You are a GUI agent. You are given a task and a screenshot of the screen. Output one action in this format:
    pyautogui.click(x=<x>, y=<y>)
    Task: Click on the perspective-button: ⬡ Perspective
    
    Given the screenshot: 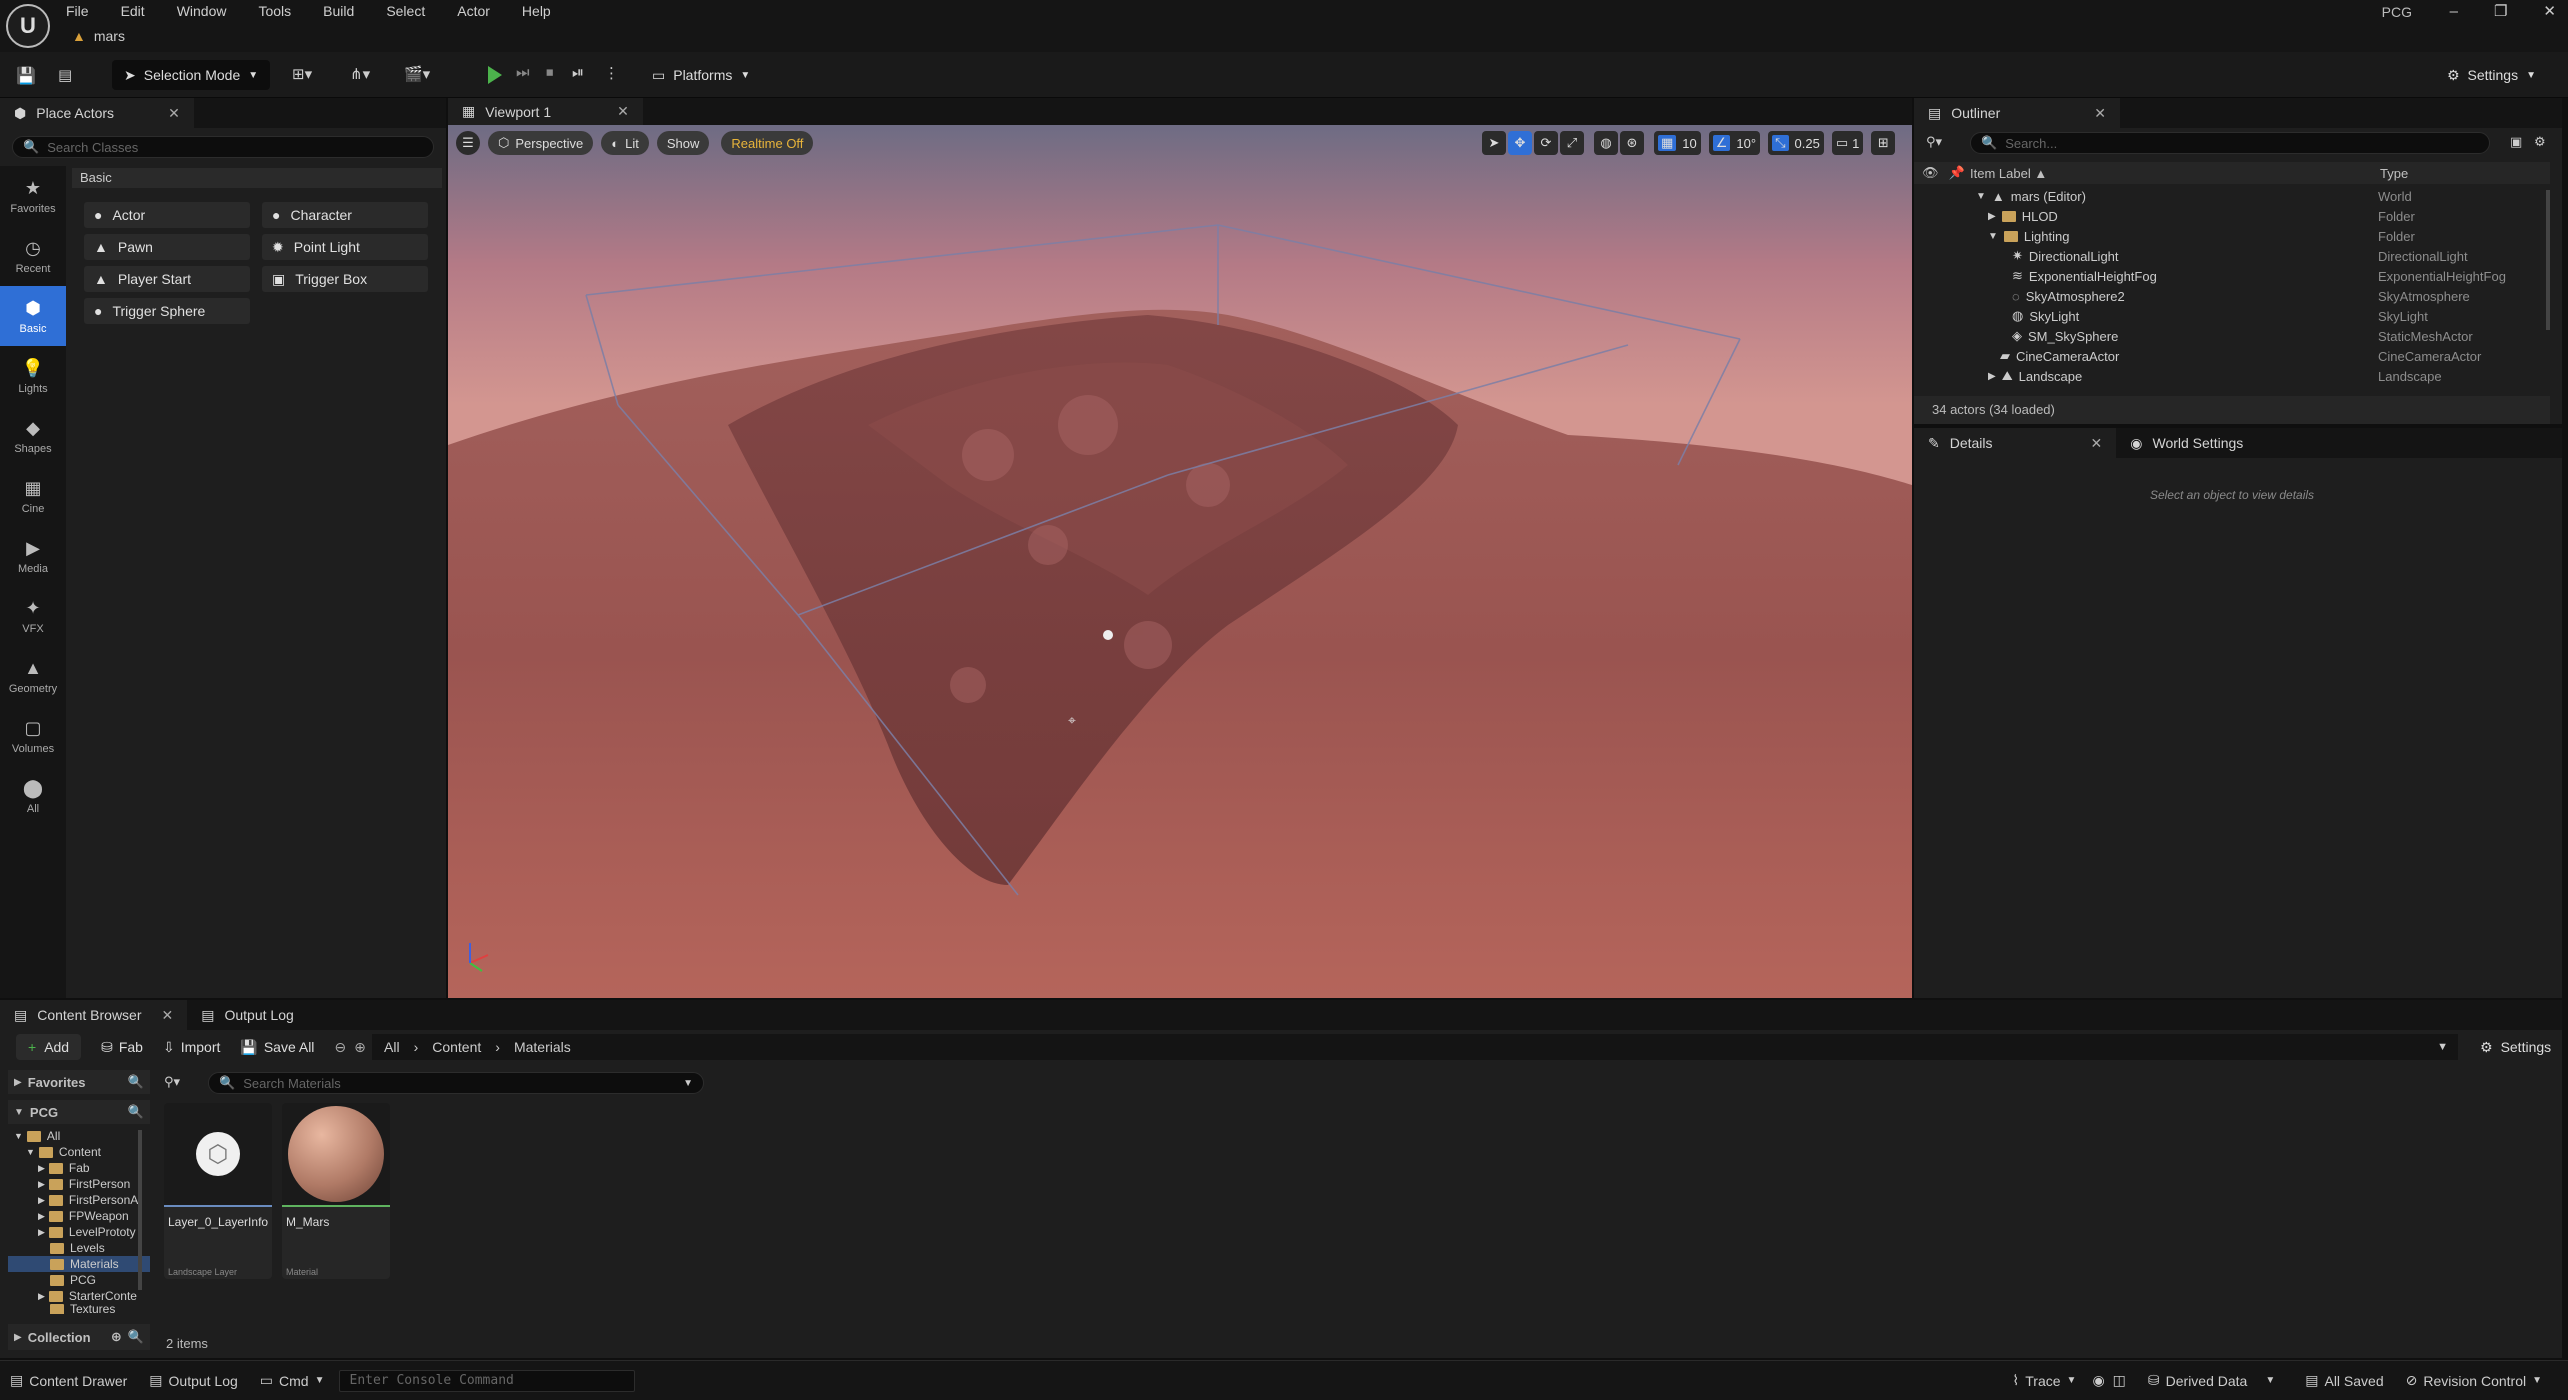 What is the action you would take?
    pyautogui.click(x=541, y=143)
    